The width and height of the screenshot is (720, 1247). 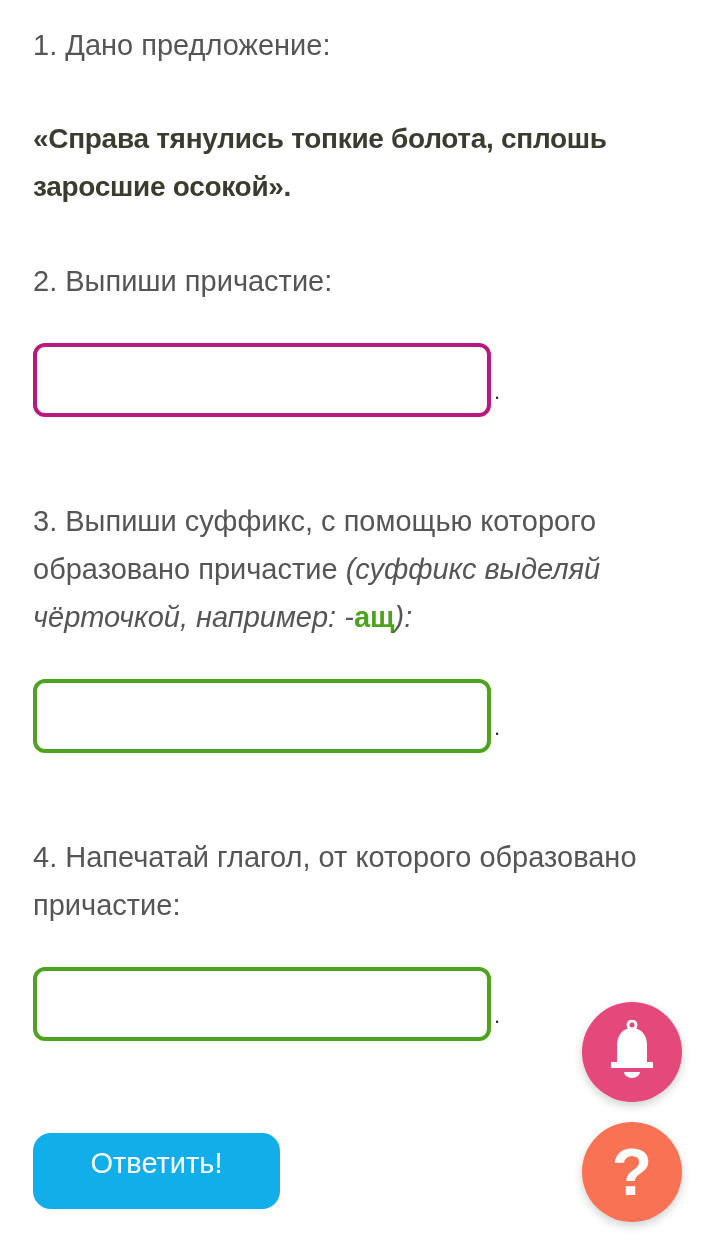 What do you see at coordinates (317, 569) in the screenshot?
I see `question-text: 3. Выпиши суффикс, с помощью которого образовано причастие (суффикс выделяй чёрточкой, например: -ащ):` at bounding box center [317, 569].